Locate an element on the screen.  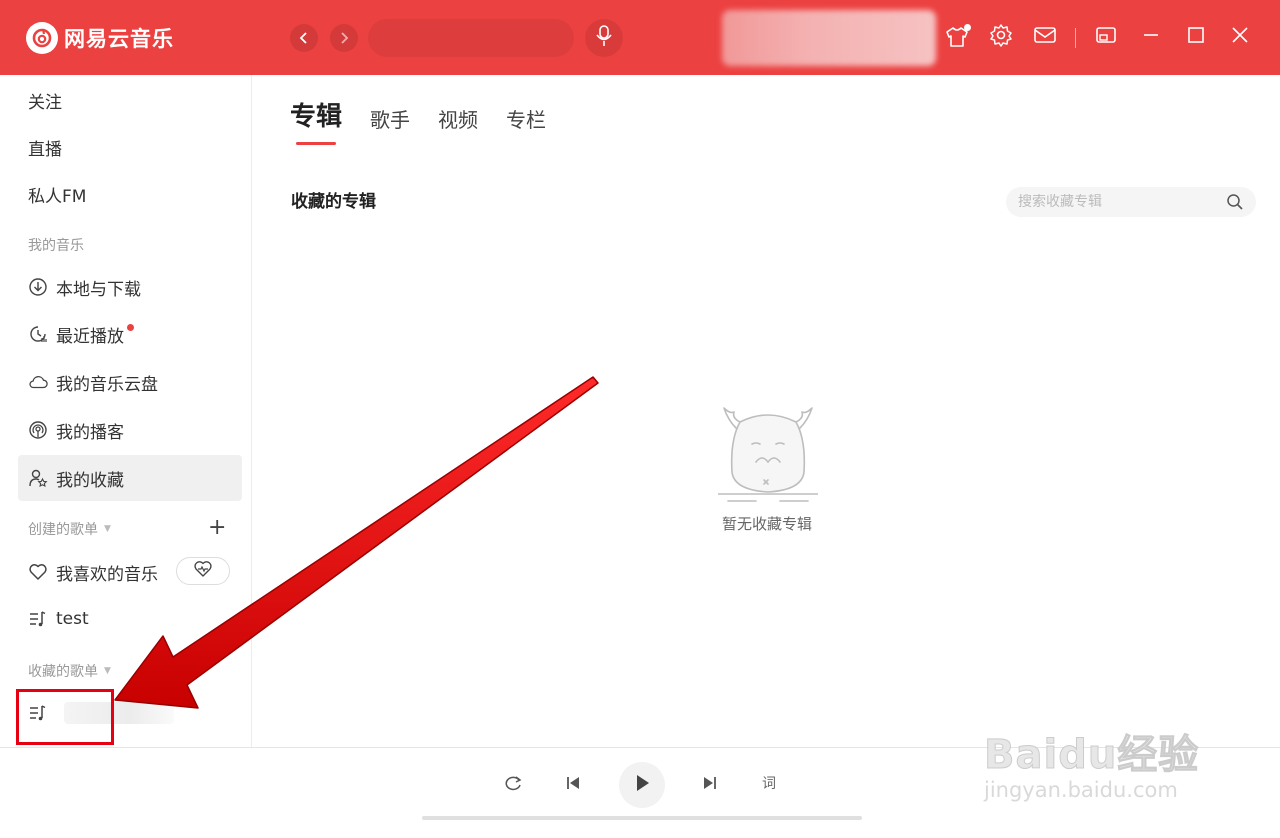
next-icon is located at coordinates (710, 785).